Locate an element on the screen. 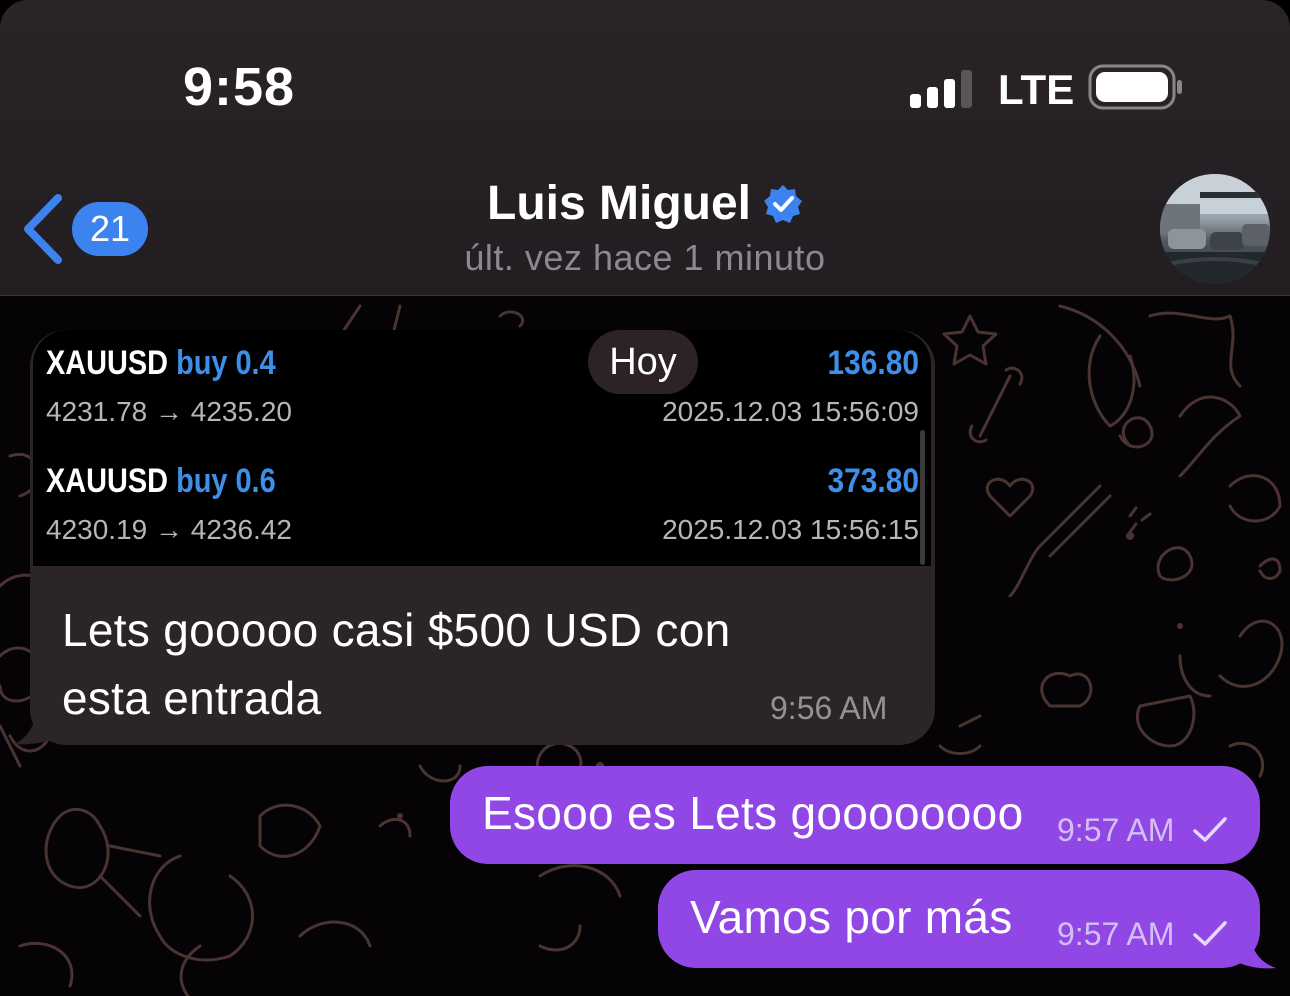 The height and width of the screenshot is (996, 1290). image-scrollbar is located at coordinates (922, 497).